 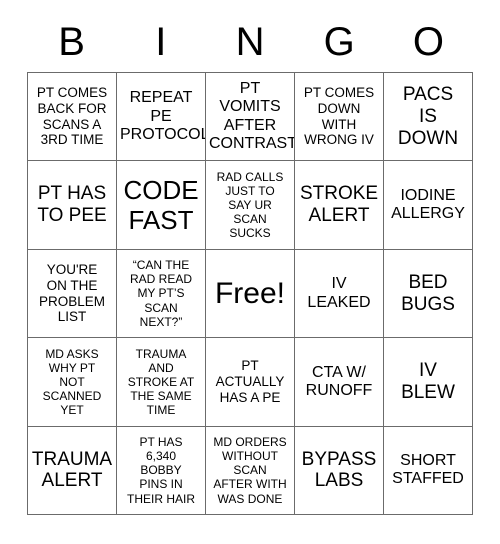 I want to click on bingo-header: B I N G O, so click(x=250, y=42).